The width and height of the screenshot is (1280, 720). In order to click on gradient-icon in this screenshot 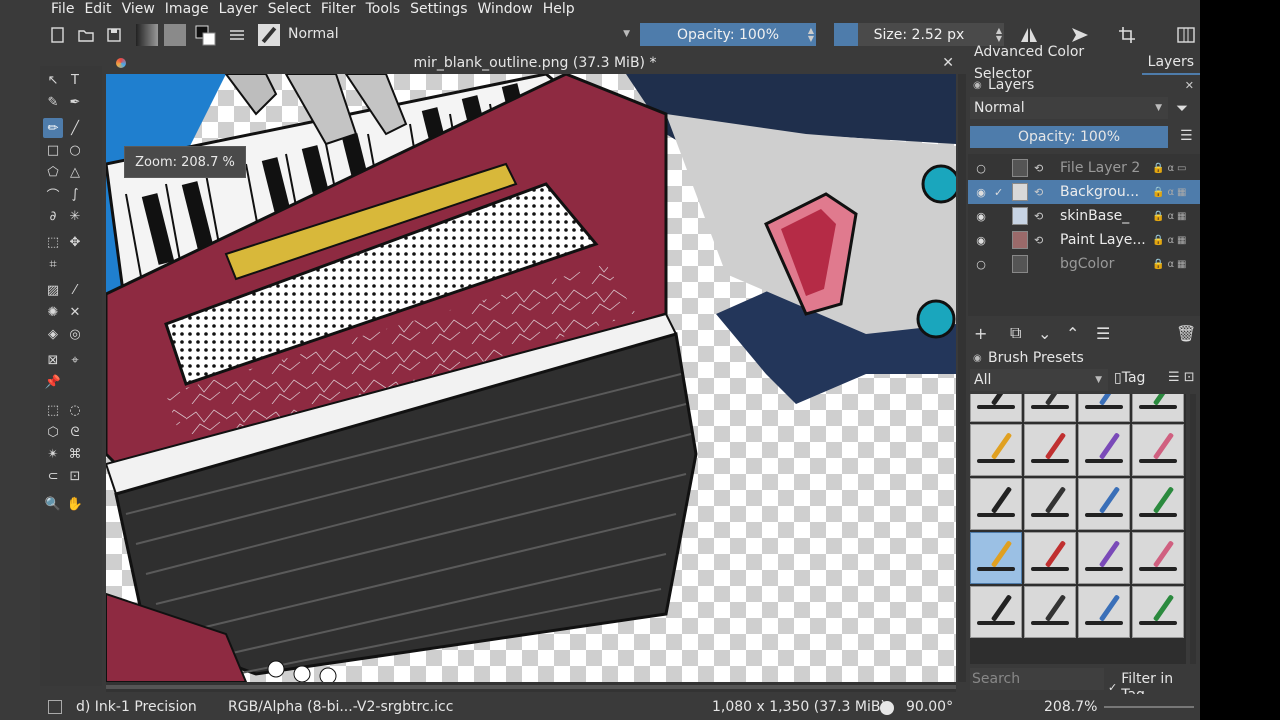, I will do `click(147, 35)`.